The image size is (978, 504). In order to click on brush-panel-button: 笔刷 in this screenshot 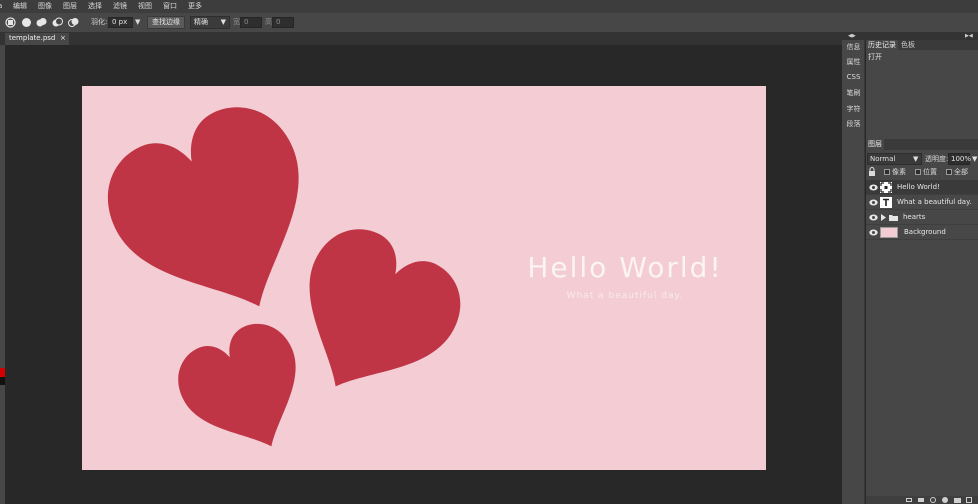, I will do `click(853, 93)`.